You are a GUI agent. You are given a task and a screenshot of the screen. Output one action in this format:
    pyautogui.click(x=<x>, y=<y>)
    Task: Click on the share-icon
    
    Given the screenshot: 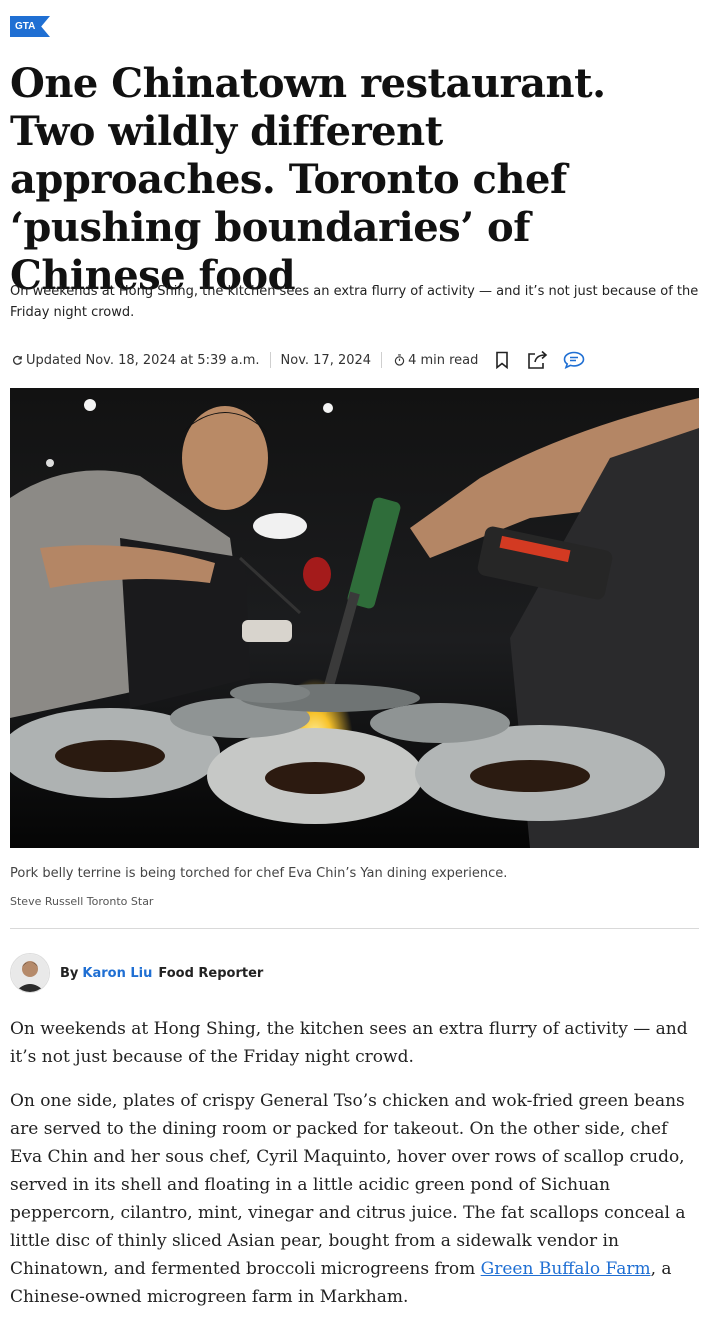 What is the action you would take?
    pyautogui.click(x=538, y=360)
    